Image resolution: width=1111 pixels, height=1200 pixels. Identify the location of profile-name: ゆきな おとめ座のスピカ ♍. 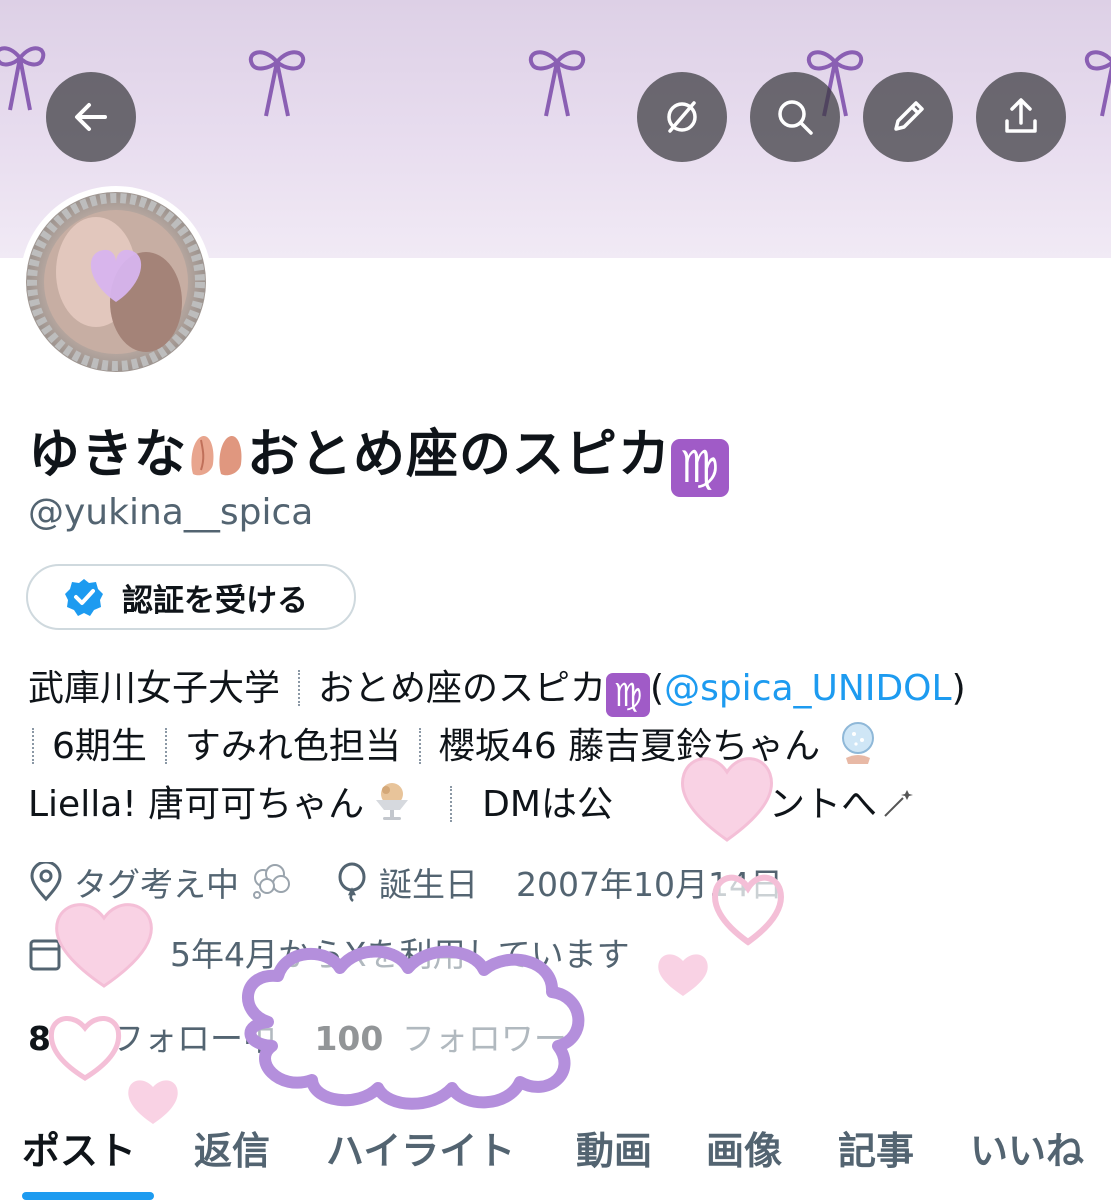
(379, 454).